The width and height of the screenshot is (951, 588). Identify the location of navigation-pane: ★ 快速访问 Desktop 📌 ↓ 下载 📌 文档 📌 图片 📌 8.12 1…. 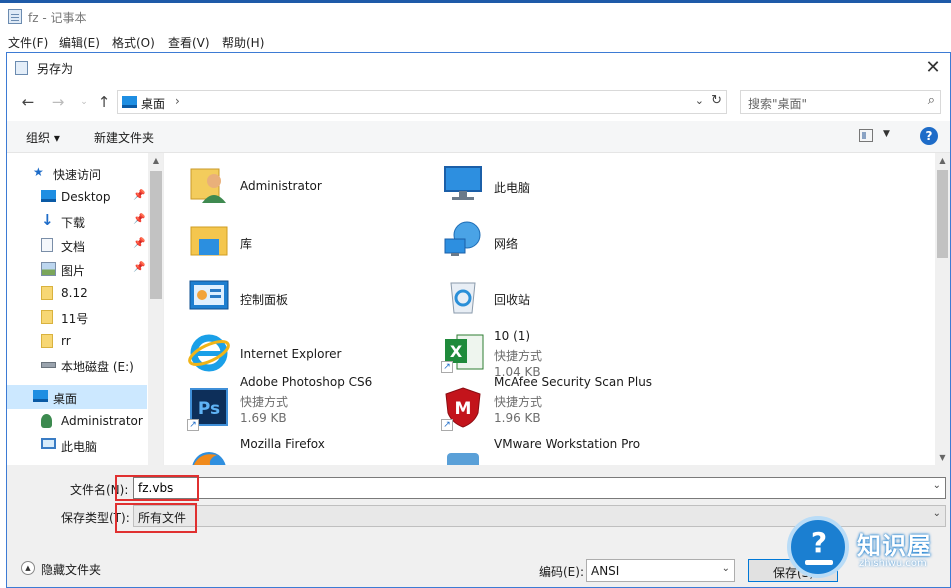
(85, 309).